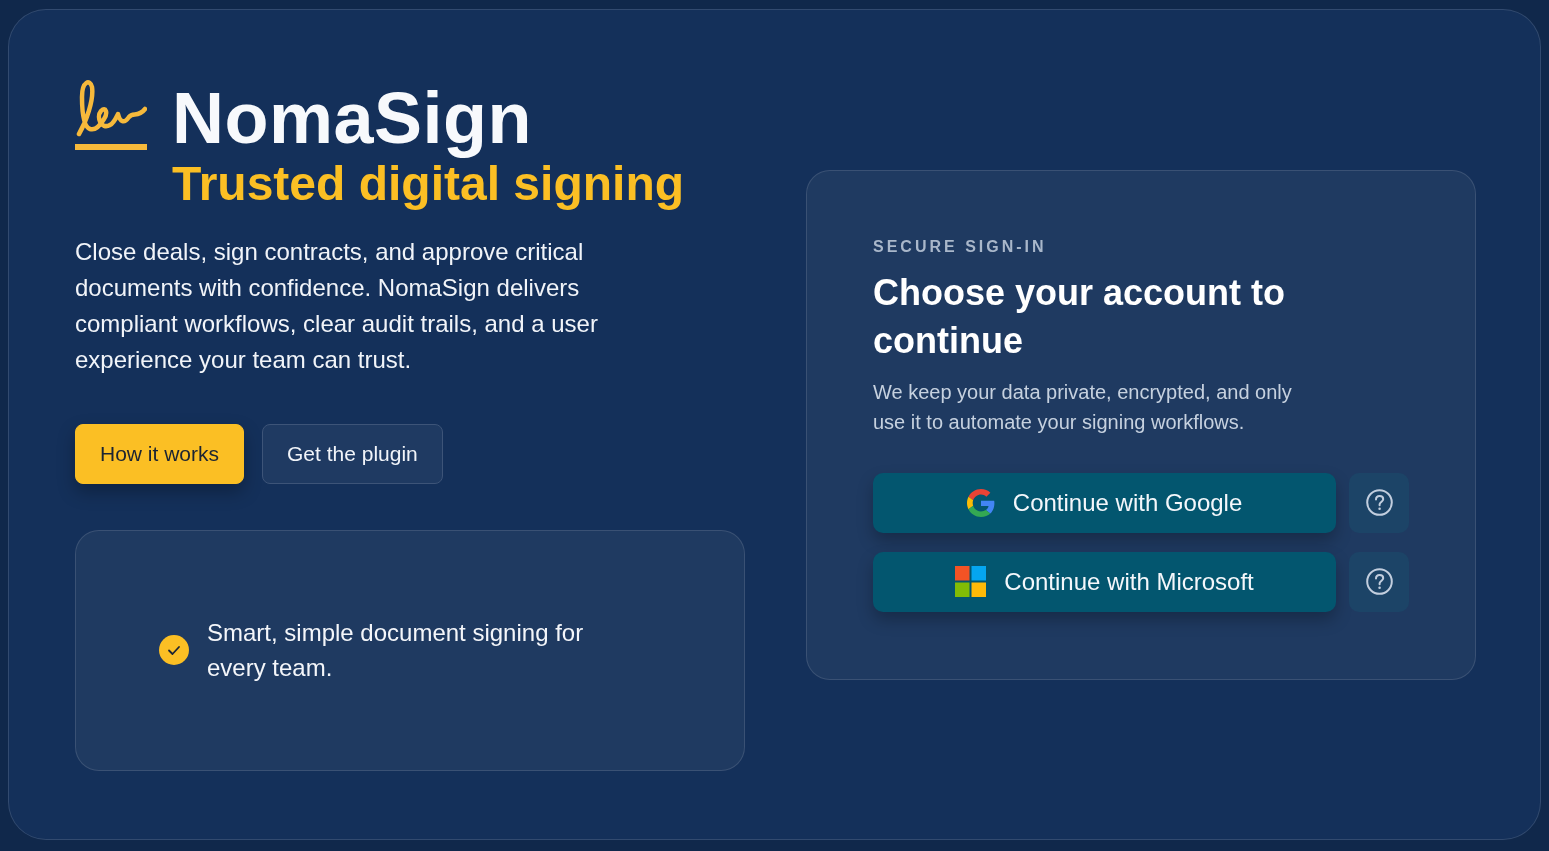 This screenshot has width=1549, height=851. I want to click on plugin-button: Get the plugin, so click(352, 453).